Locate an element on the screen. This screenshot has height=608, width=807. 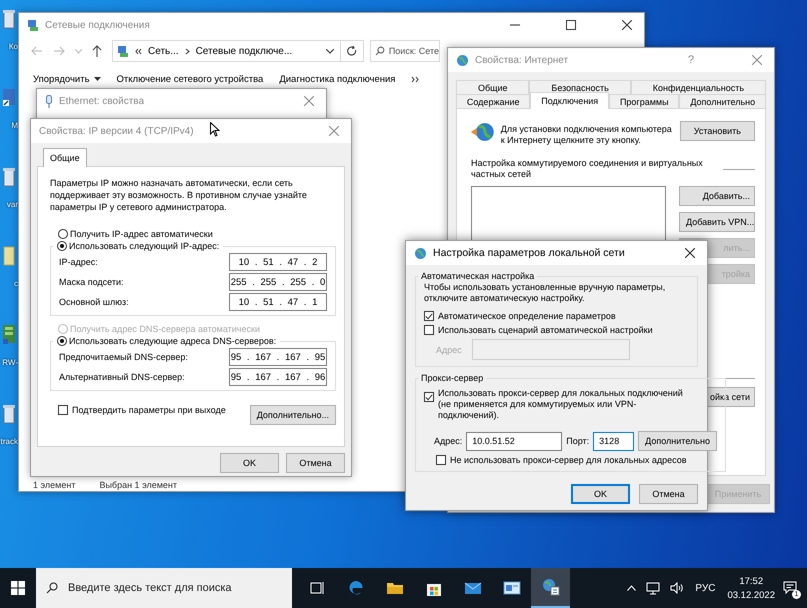
group-title: Автоматическая настройка is located at coordinates (478, 276).